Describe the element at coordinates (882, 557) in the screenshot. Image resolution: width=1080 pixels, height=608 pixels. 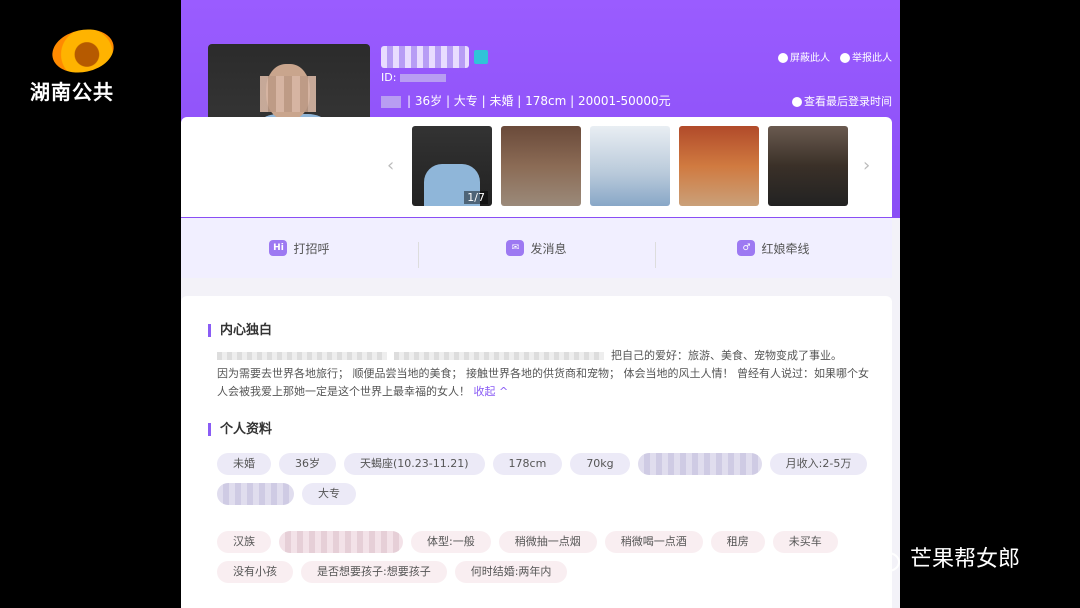
I see `wechat-icon` at that location.